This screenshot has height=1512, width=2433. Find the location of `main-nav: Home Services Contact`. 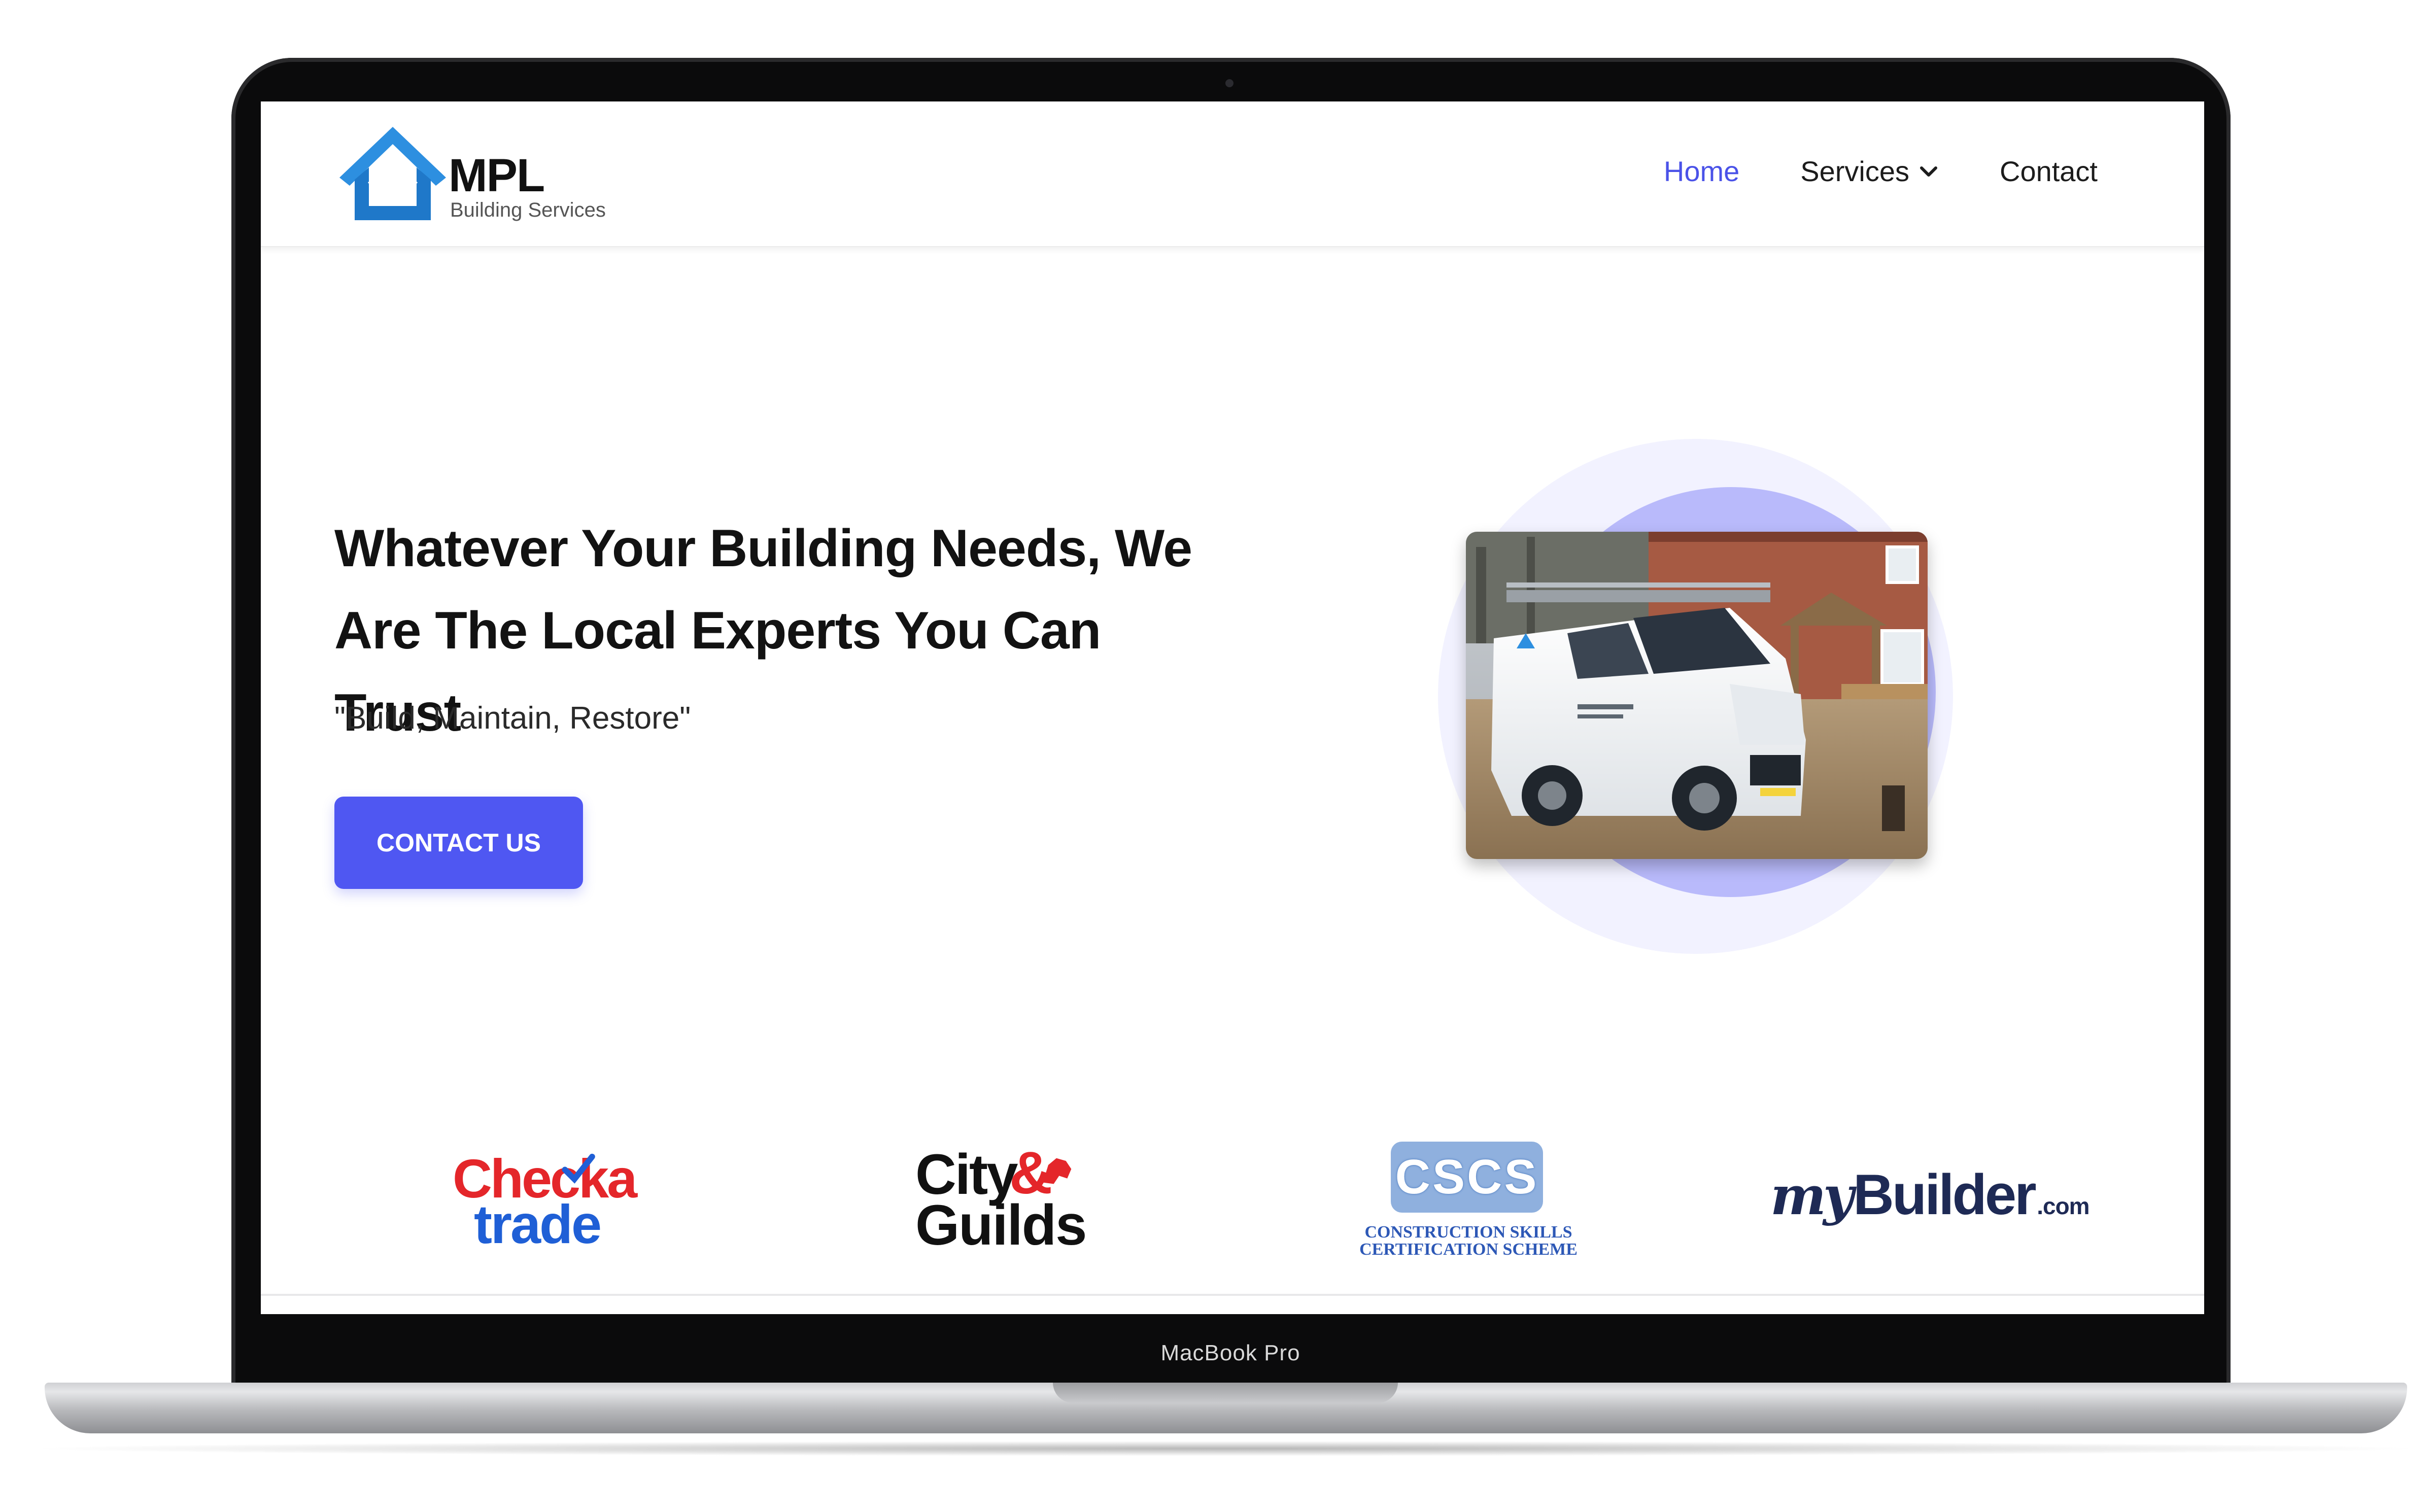

main-nav: Home Services Contact is located at coordinates (1881, 171).